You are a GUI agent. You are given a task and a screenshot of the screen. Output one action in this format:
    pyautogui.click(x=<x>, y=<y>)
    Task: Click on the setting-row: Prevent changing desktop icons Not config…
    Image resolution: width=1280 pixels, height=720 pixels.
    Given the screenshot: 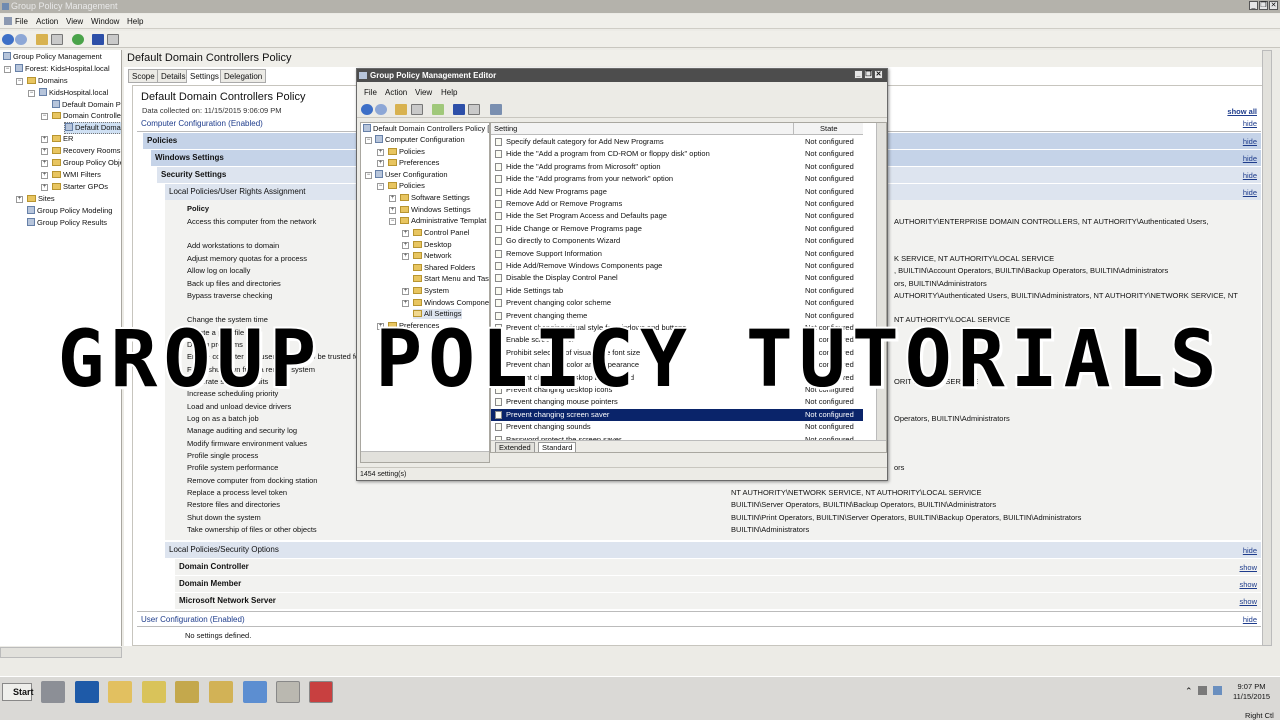 What is the action you would take?
    pyautogui.click(x=677, y=390)
    